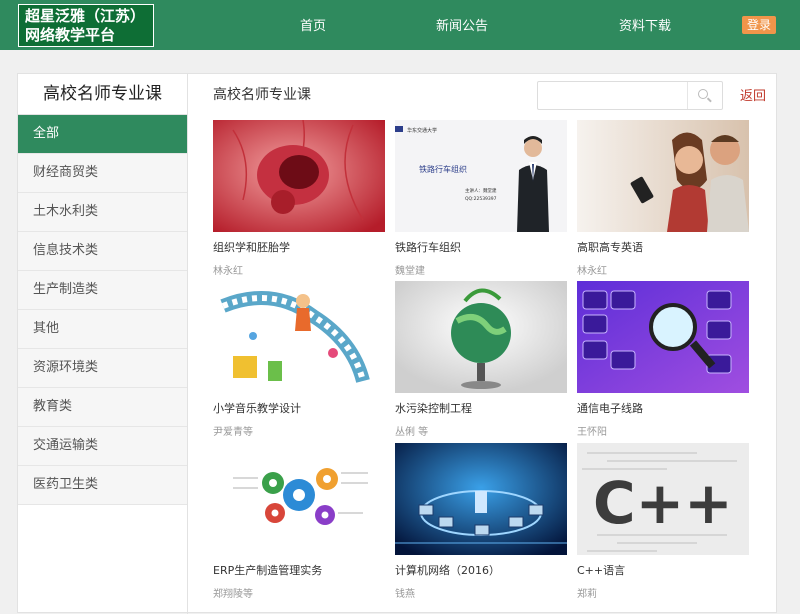 Image resolution: width=800 pixels, height=614 pixels. I want to click on course-thumbnail-water, so click(481, 337).